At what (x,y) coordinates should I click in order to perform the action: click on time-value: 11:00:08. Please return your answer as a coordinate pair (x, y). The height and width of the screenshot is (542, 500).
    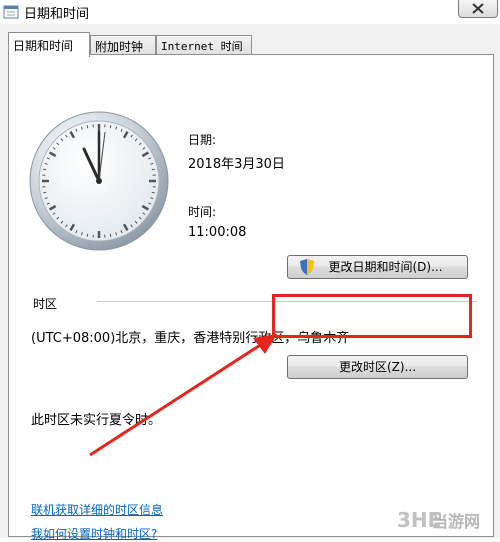
    Looking at the image, I should click on (217, 232).